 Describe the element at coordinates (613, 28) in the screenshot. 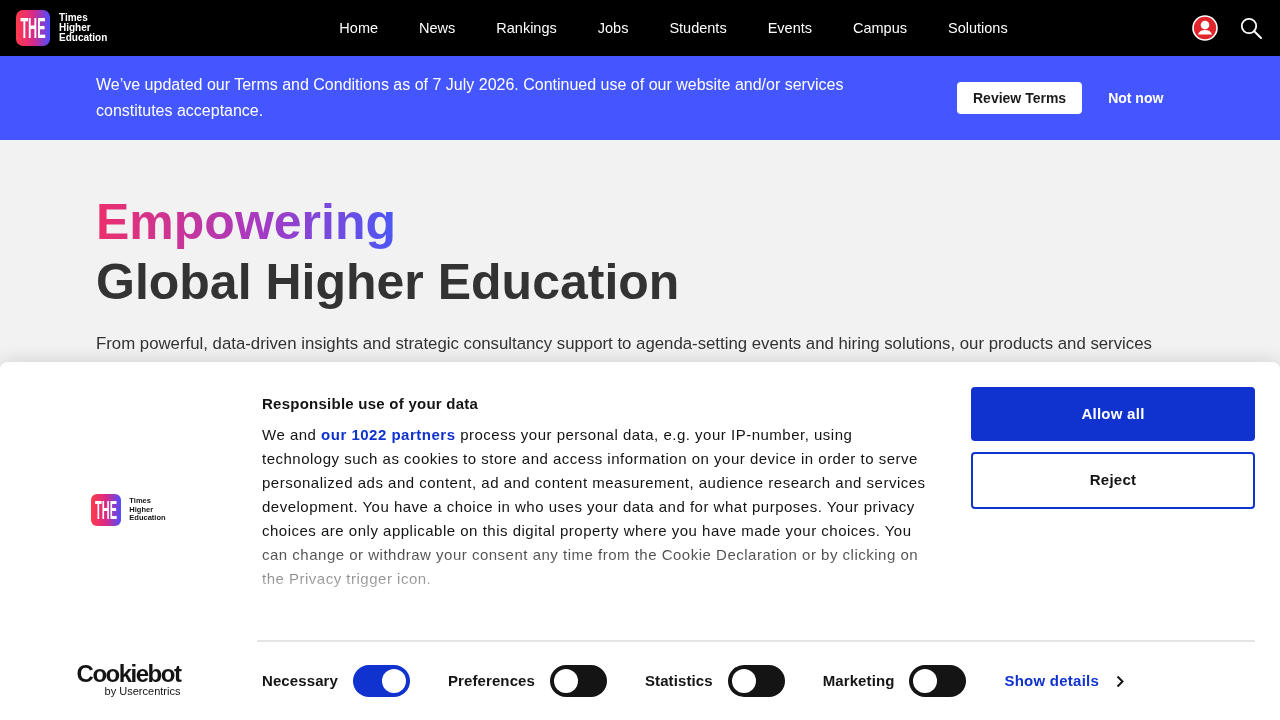

I see `nav-link: Jobs` at that location.